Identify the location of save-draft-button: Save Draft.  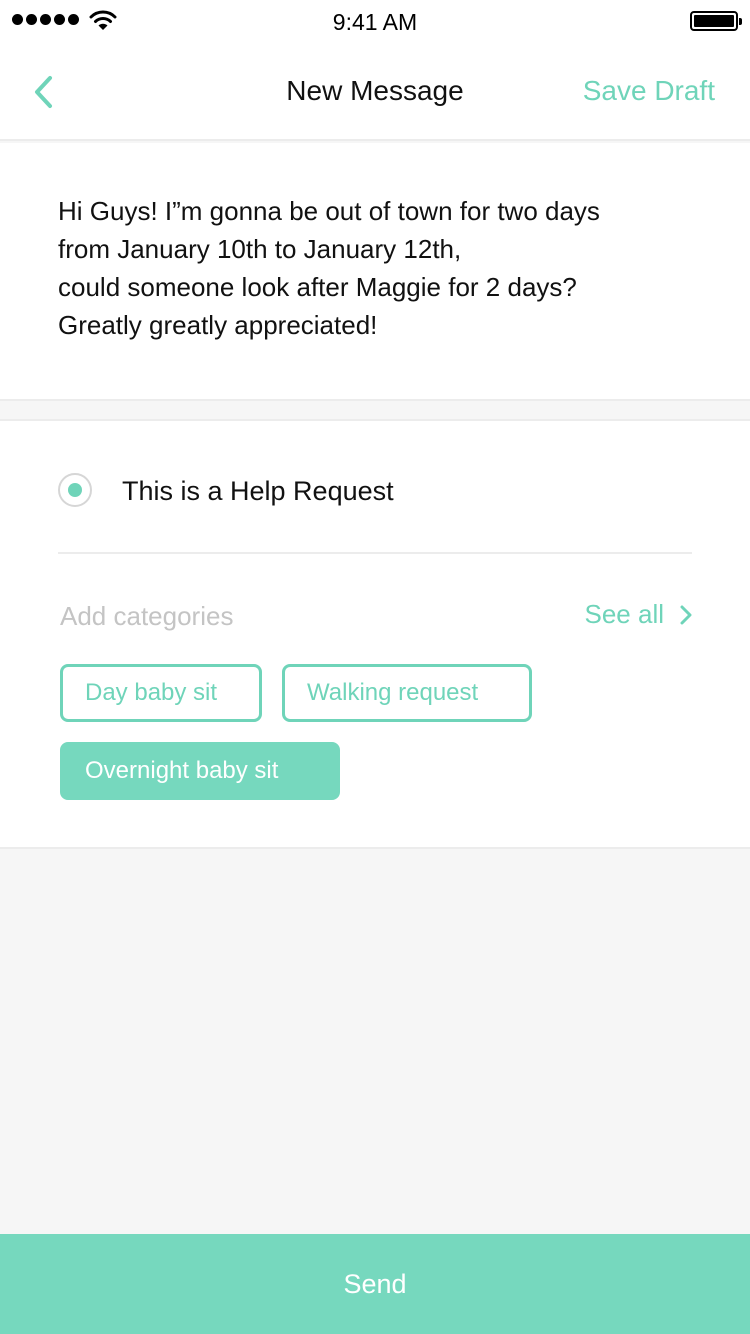
(649, 91).